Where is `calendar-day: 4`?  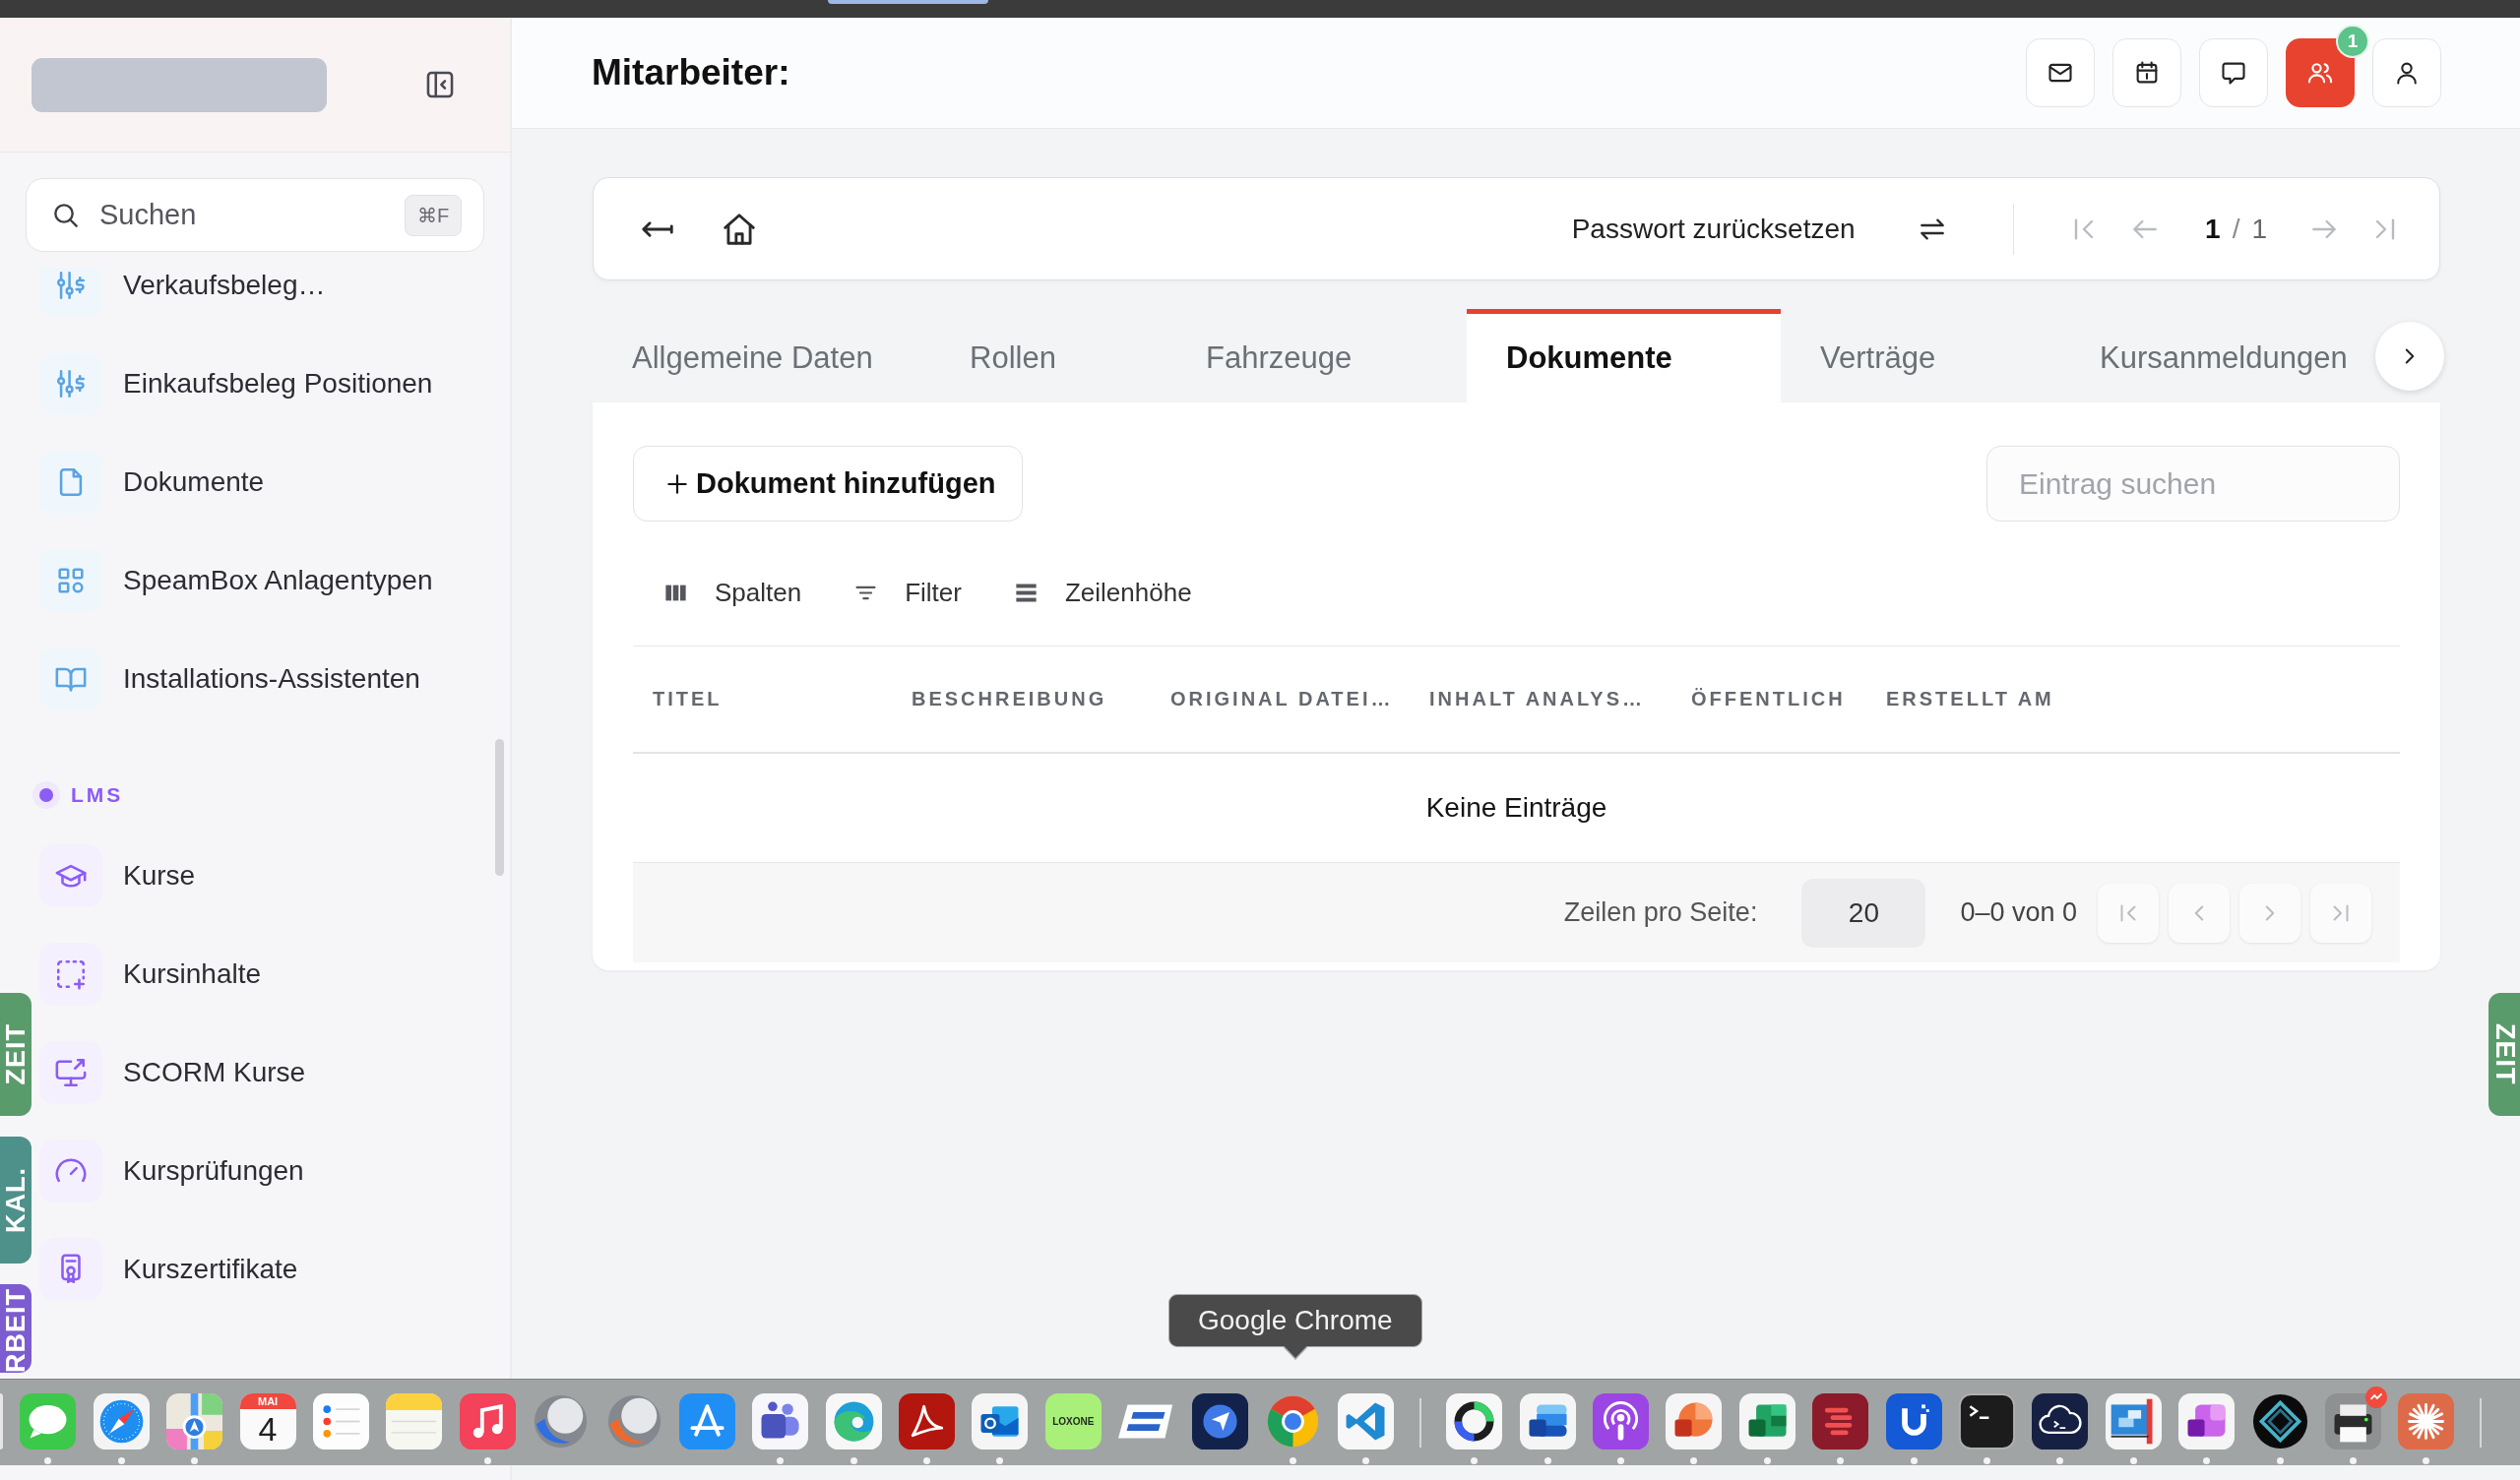
calendar-day: 4 is located at coordinates (268, 1429).